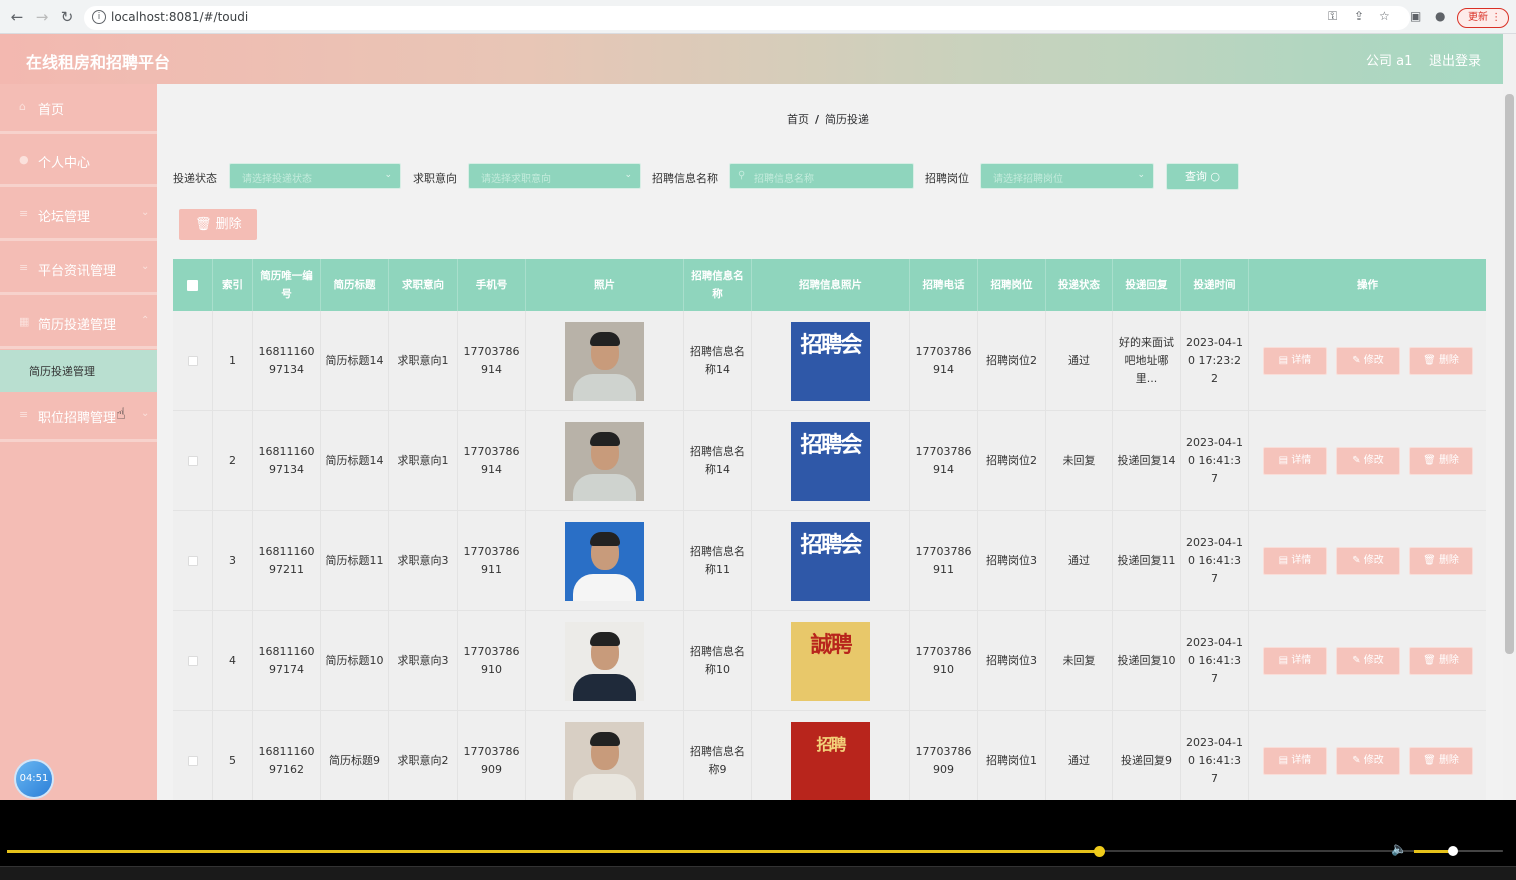 The width and height of the screenshot is (1516, 880). Describe the element at coordinates (78, 371) in the screenshot. I see `sidebar-subitem-resume: 简历投递管理` at that location.